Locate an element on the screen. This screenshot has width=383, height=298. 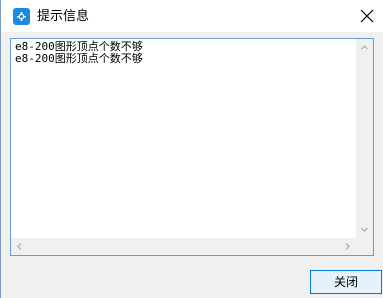
horizontal-scrollbar is located at coordinates (183, 246).